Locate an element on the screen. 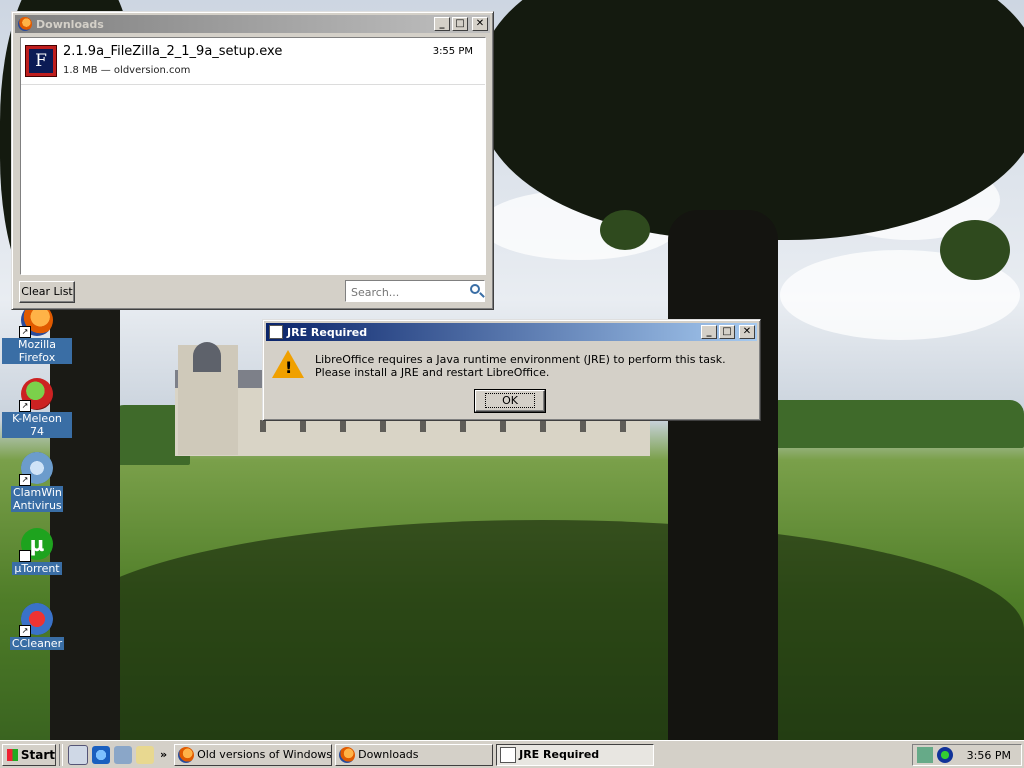  desktop-icon-label: ClamWin Antivirus is located at coordinates (37, 499).